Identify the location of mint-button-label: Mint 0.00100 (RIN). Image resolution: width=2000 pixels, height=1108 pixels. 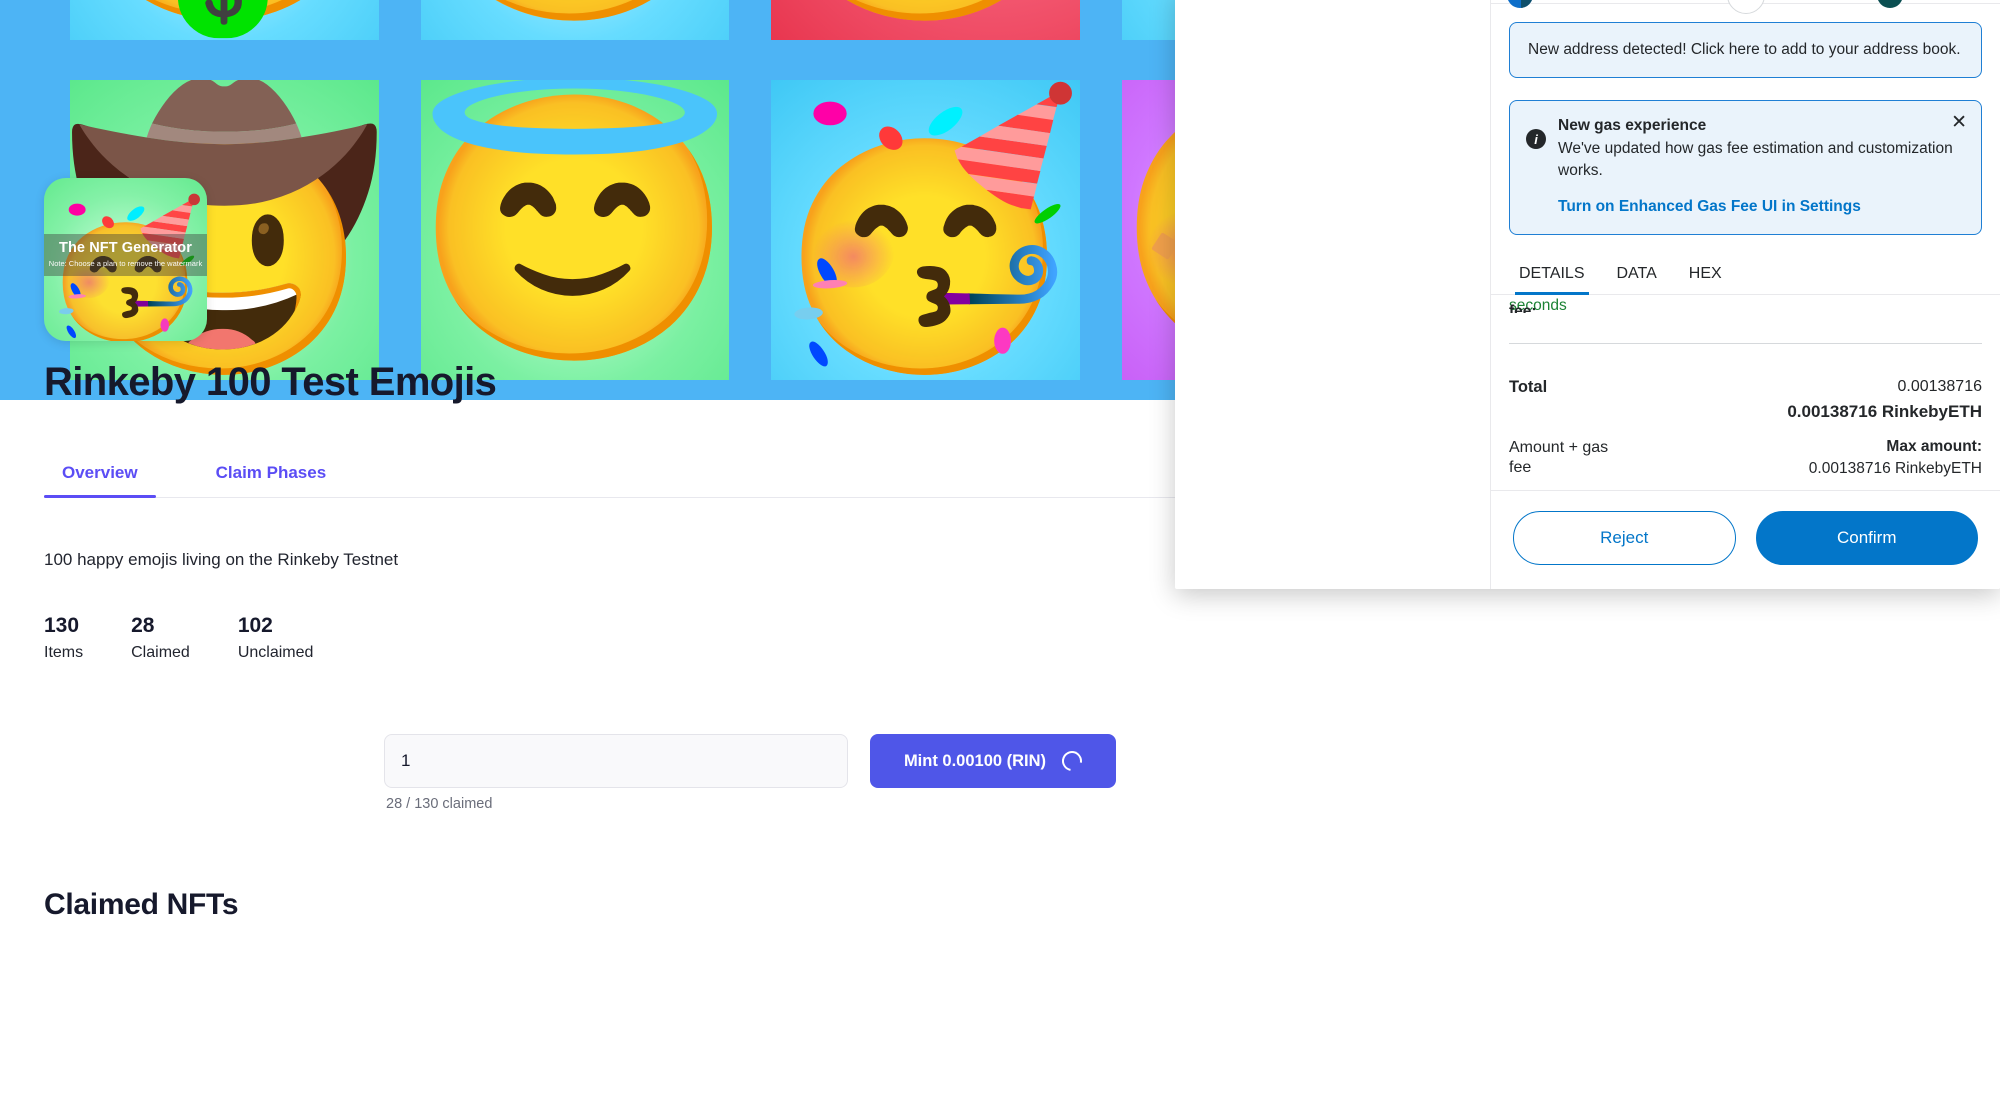
(975, 760).